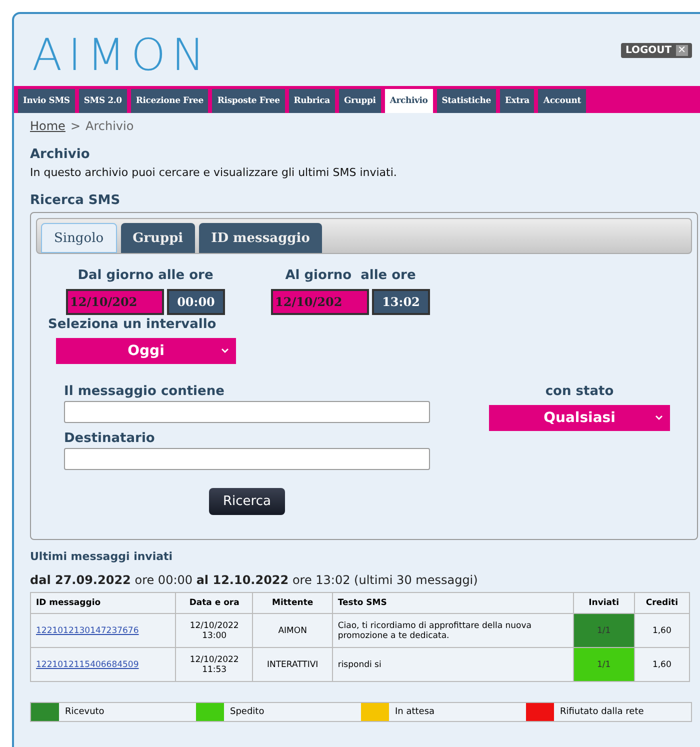 Image resolution: width=700 pixels, height=747 pixels. What do you see at coordinates (145, 391) in the screenshot?
I see `field-label: Il messaggio contiene` at bounding box center [145, 391].